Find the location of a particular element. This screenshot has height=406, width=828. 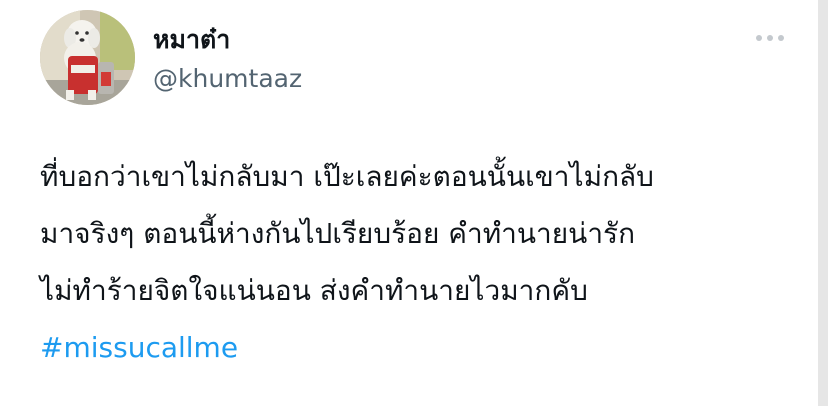

dog-avatar-image is located at coordinates (87, 57).